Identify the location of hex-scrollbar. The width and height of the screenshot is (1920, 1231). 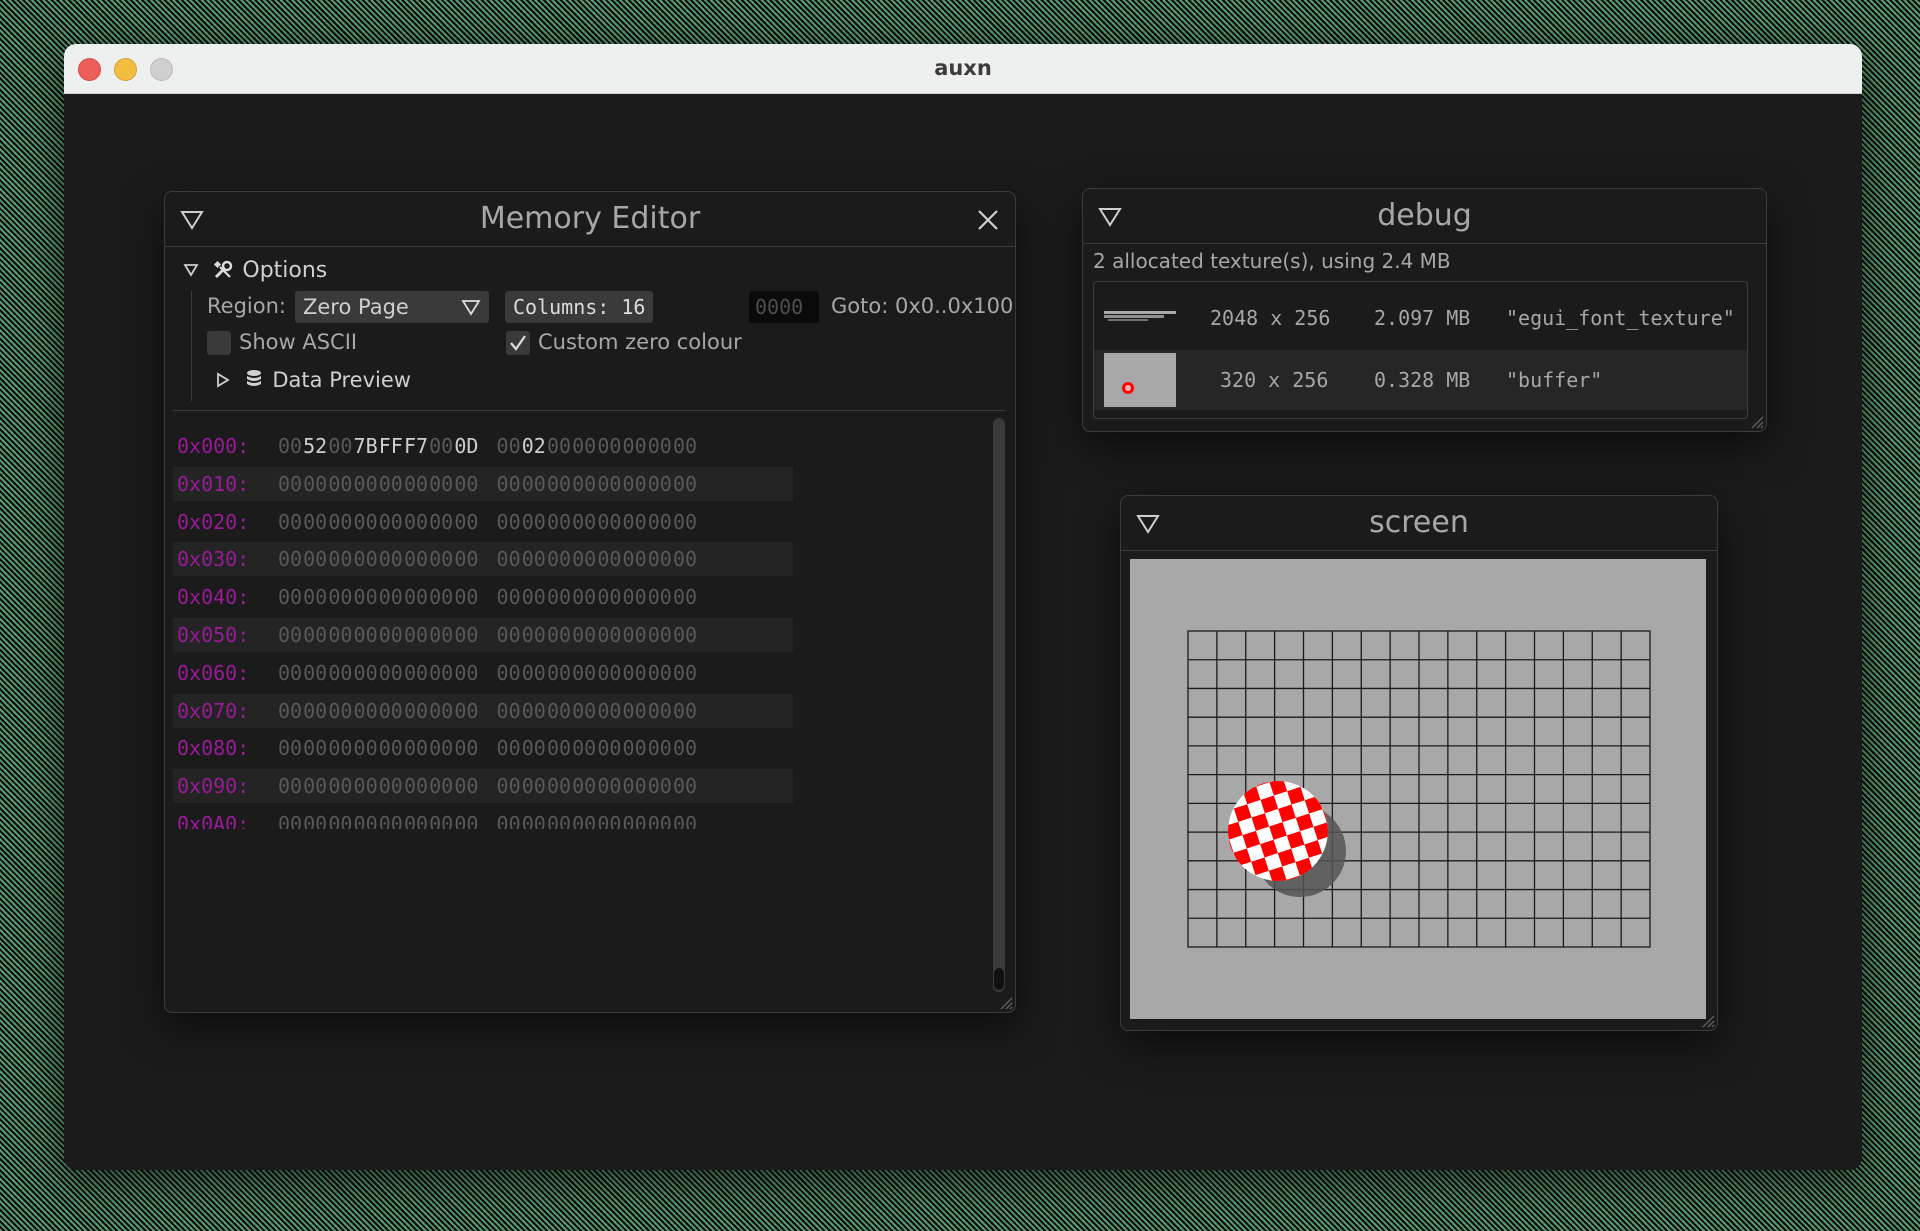
(999, 705).